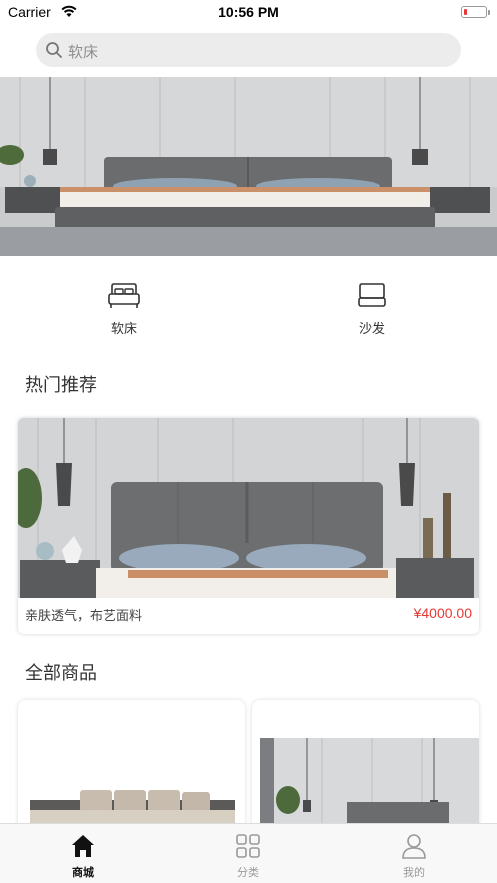  Describe the element at coordinates (248, 50) in the screenshot. I see `search-bar: 软床` at that location.